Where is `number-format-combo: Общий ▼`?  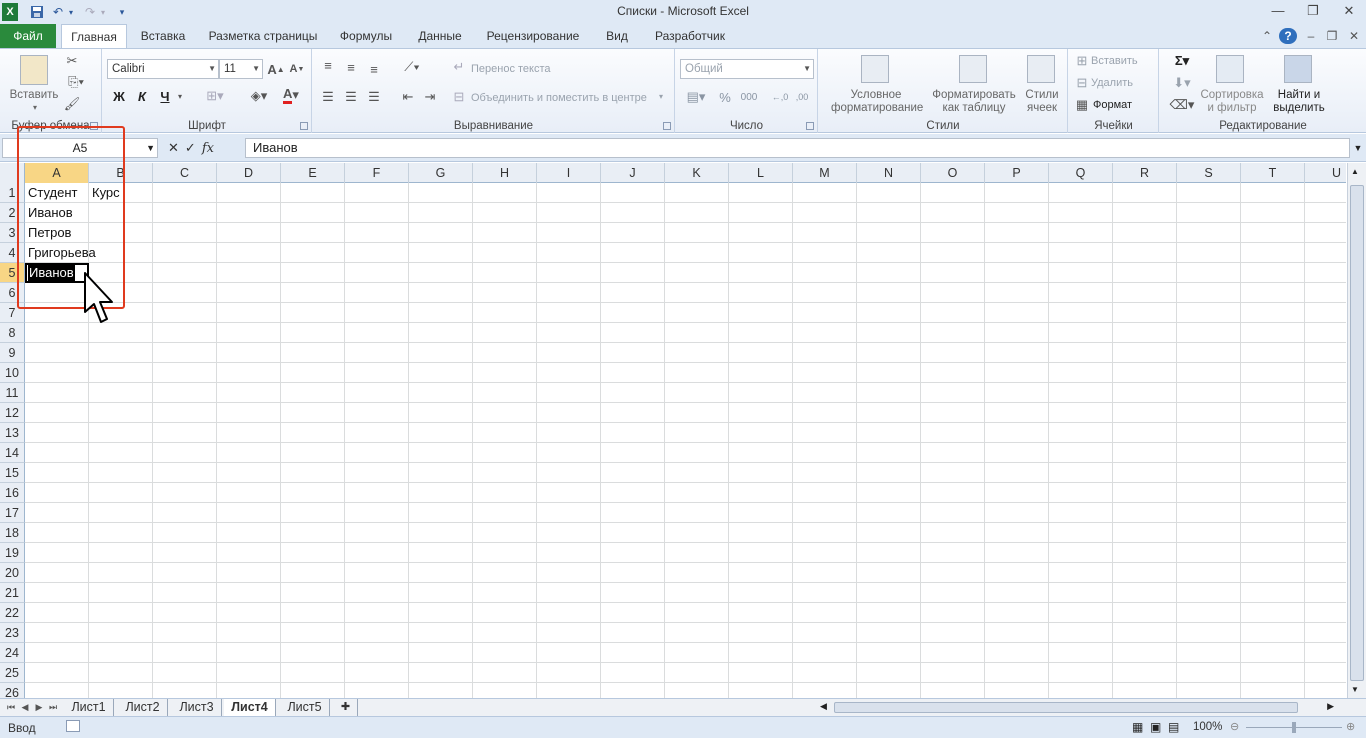
number-format-combo: Общий ▼ is located at coordinates (747, 69).